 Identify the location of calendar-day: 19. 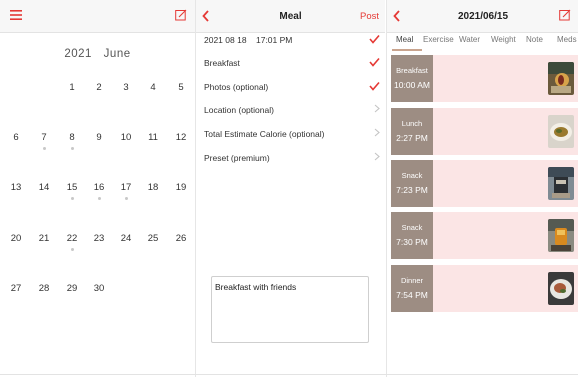
(181, 187).